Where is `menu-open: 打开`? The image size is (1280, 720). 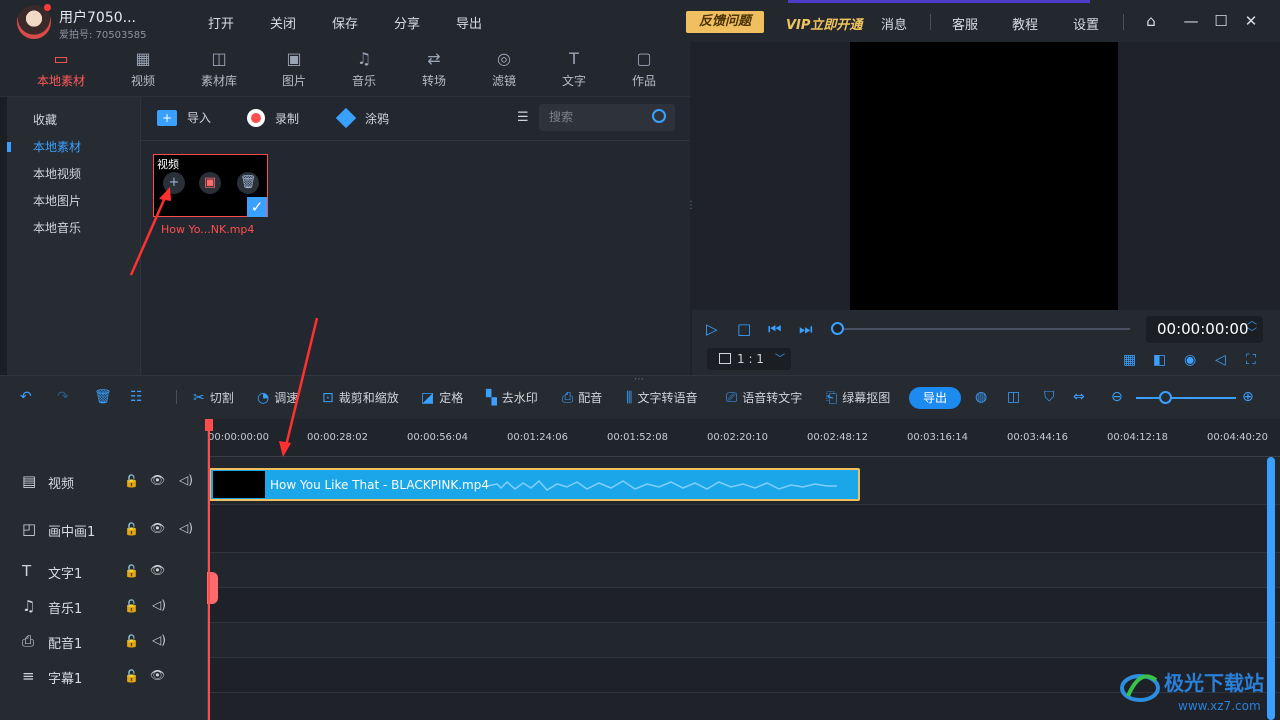 menu-open: 打开 is located at coordinates (221, 22).